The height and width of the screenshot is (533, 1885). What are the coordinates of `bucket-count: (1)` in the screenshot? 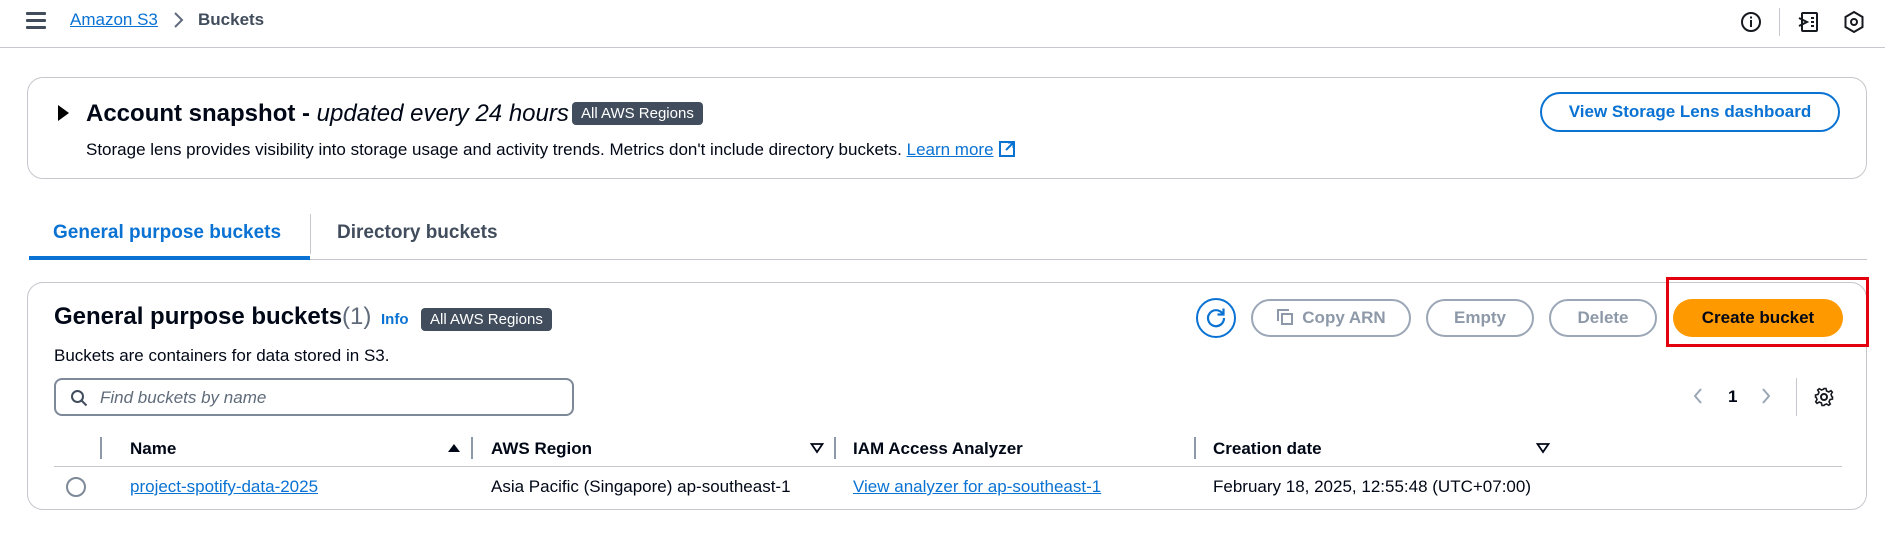 It's located at (357, 316).